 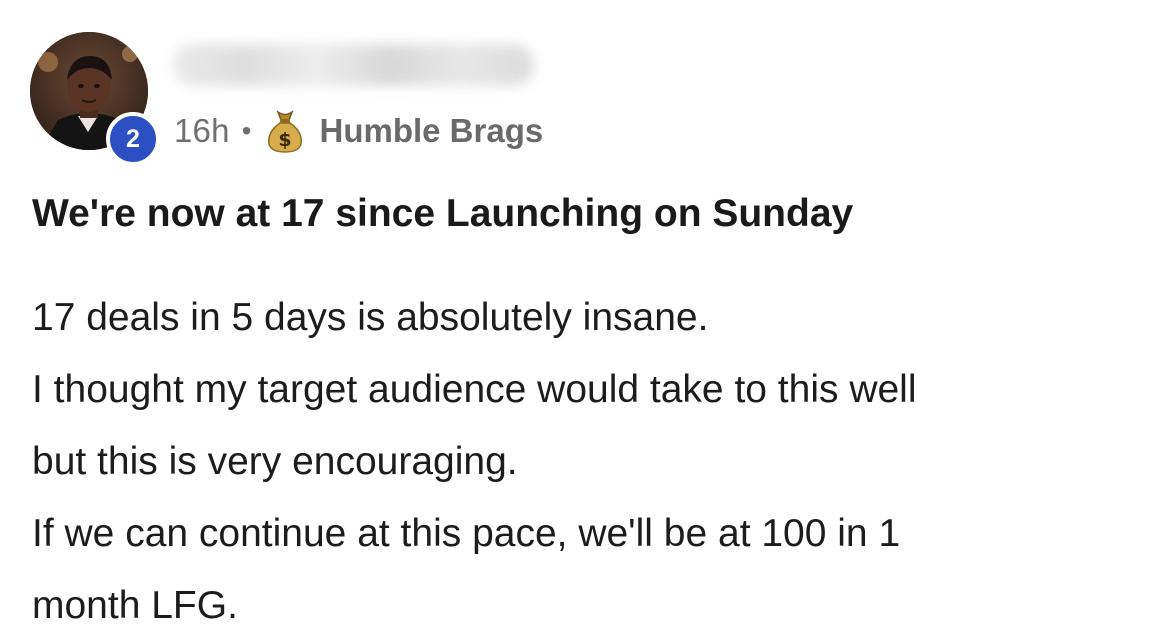 What do you see at coordinates (135, 605) in the screenshot?
I see `body-line: month LFG.` at bounding box center [135, 605].